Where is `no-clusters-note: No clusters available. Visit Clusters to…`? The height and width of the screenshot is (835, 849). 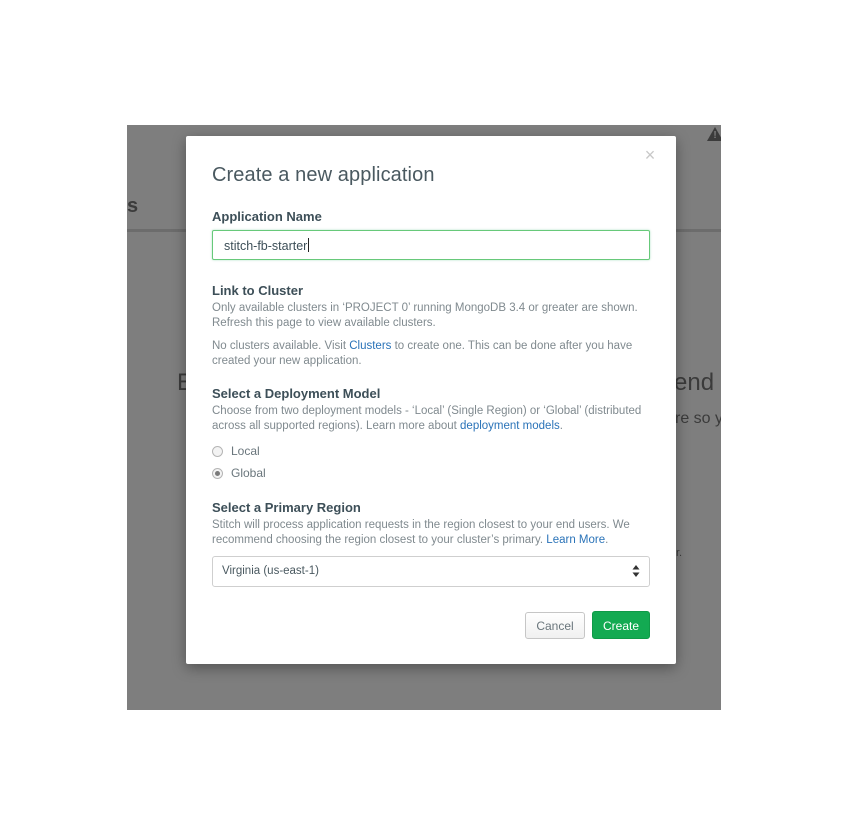 no-clusters-note: No clusters available. Visit Clusters to… is located at coordinates (428, 354).